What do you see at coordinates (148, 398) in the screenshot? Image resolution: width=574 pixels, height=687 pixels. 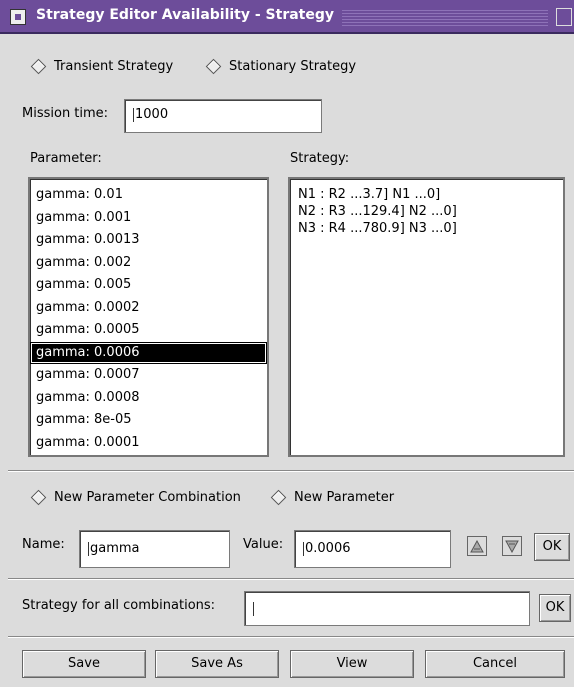 I see `parameter-list-item: gamma: 0.0008` at bounding box center [148, 398].